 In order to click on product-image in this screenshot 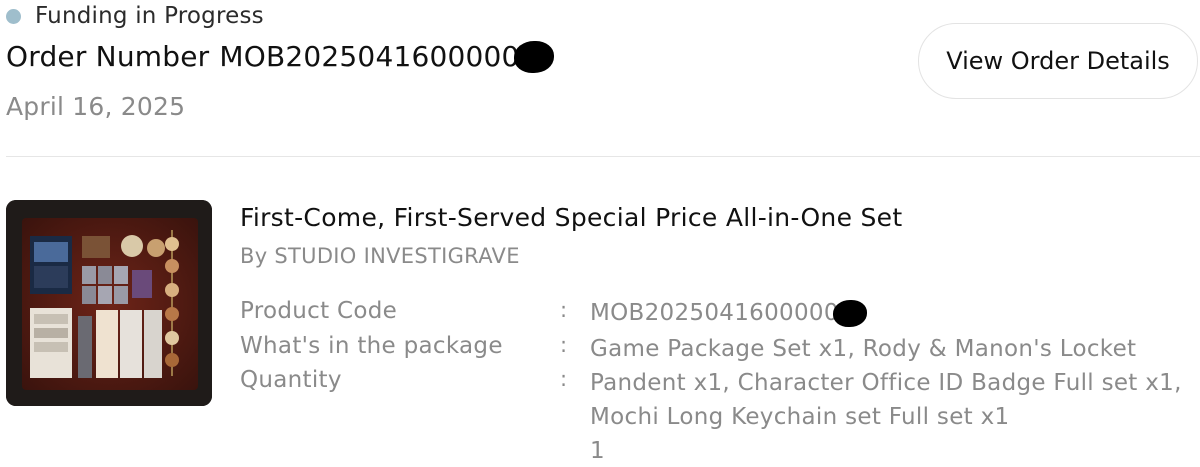, I will do `click(109, 303)`.